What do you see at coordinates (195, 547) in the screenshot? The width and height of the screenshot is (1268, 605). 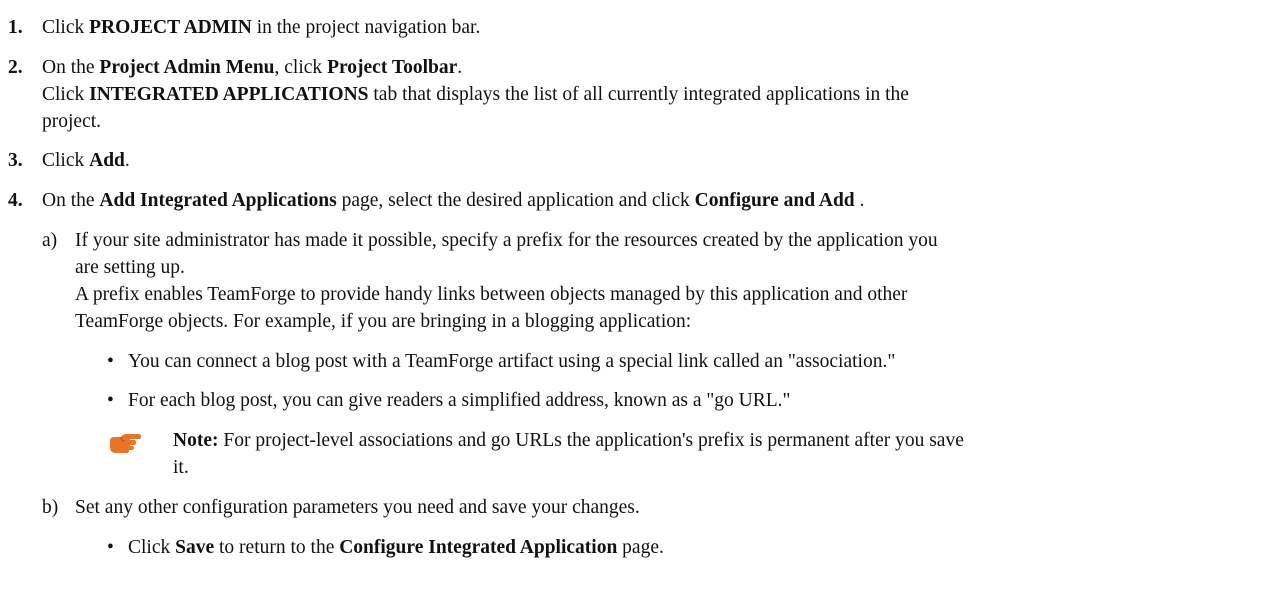 I see `substep-b-save: Save` at bounding box center [195, 547].